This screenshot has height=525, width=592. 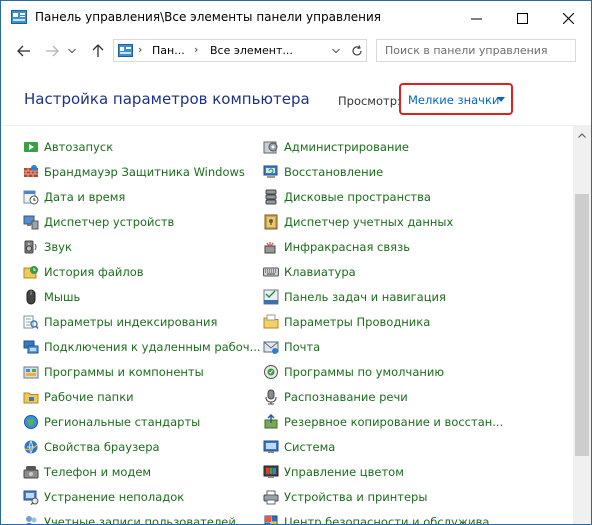 I want to click on control-panel-item-label: Управление цветом, so click(x=344, y=472).